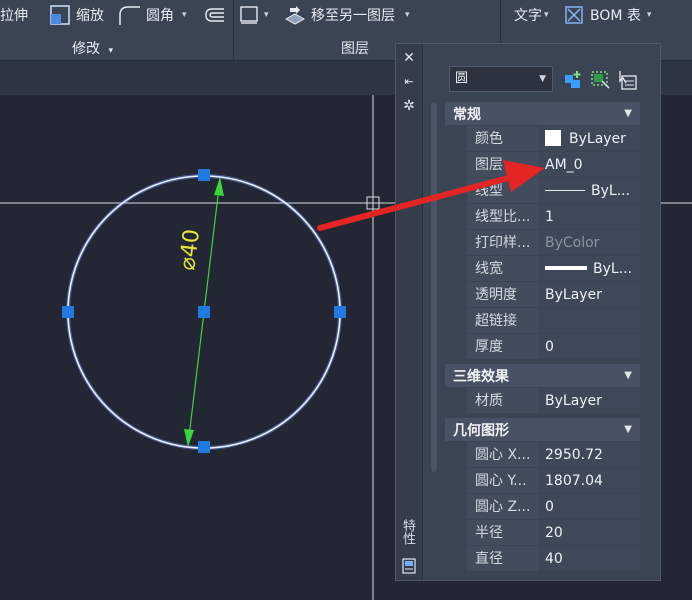  Describe the element at coordinates (503, 294) in the screenshot. I see `property-name: 透明度` at that location.